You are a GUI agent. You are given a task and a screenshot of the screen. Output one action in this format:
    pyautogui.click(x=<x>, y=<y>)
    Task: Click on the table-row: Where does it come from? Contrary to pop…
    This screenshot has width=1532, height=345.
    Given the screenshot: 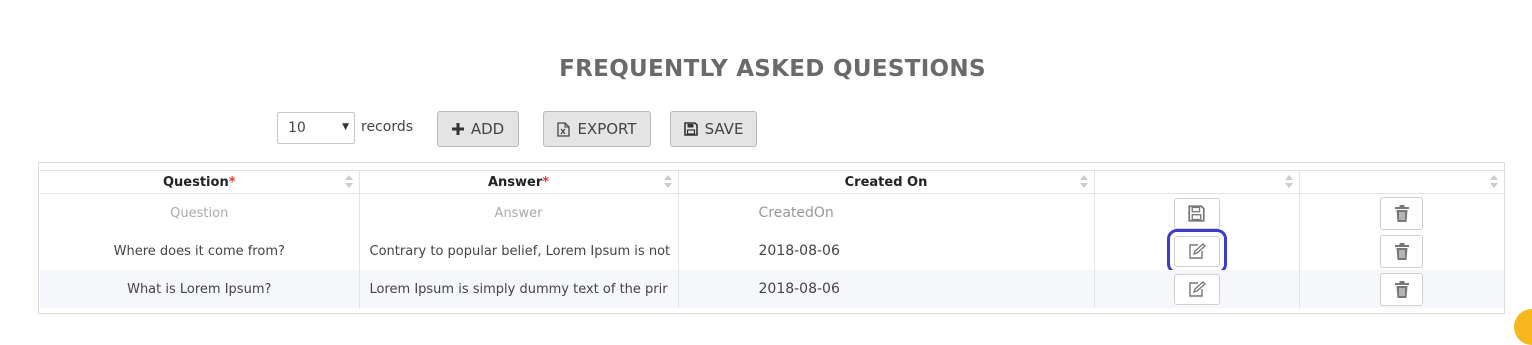 What is the action you would take?
    pyautogui.click(x=772, y=251)
    